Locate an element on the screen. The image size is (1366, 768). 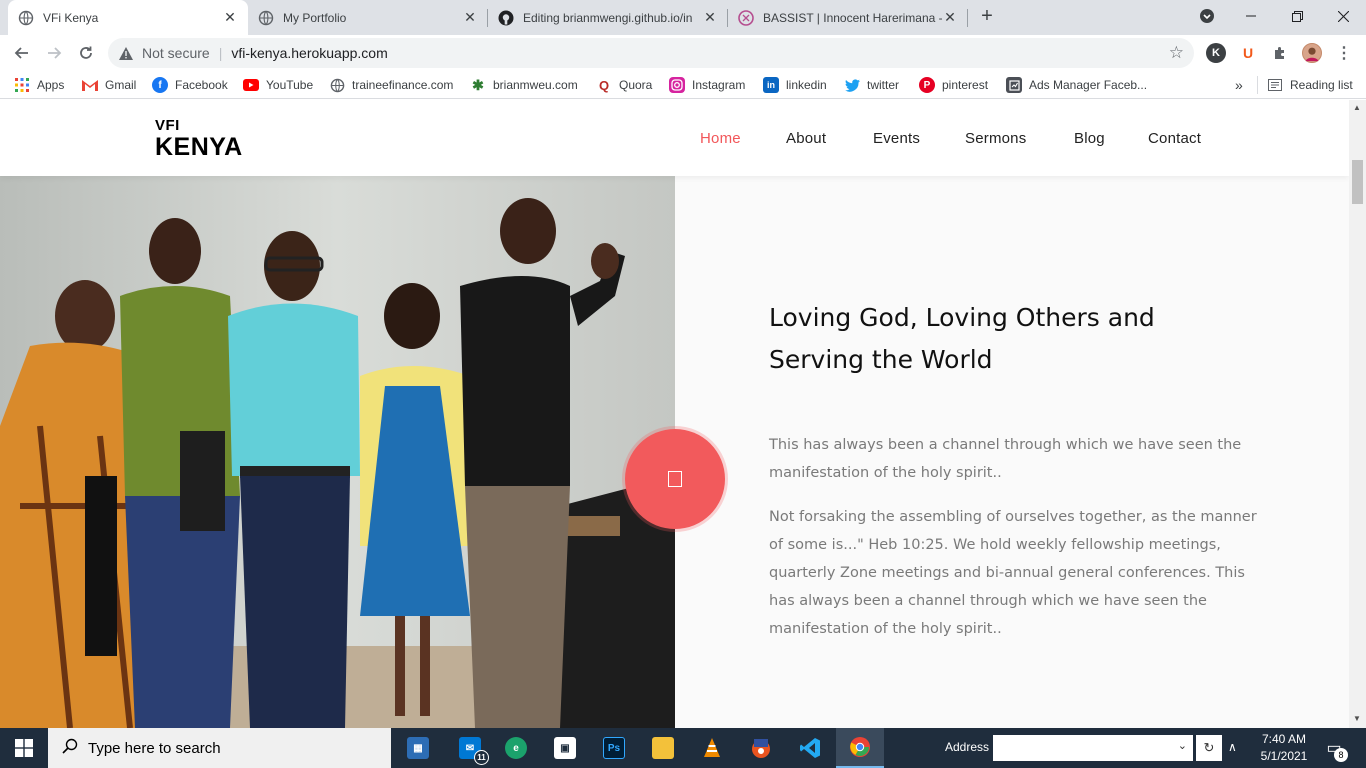
bookmark-label: Gmail is located at coordinates (121, 85).